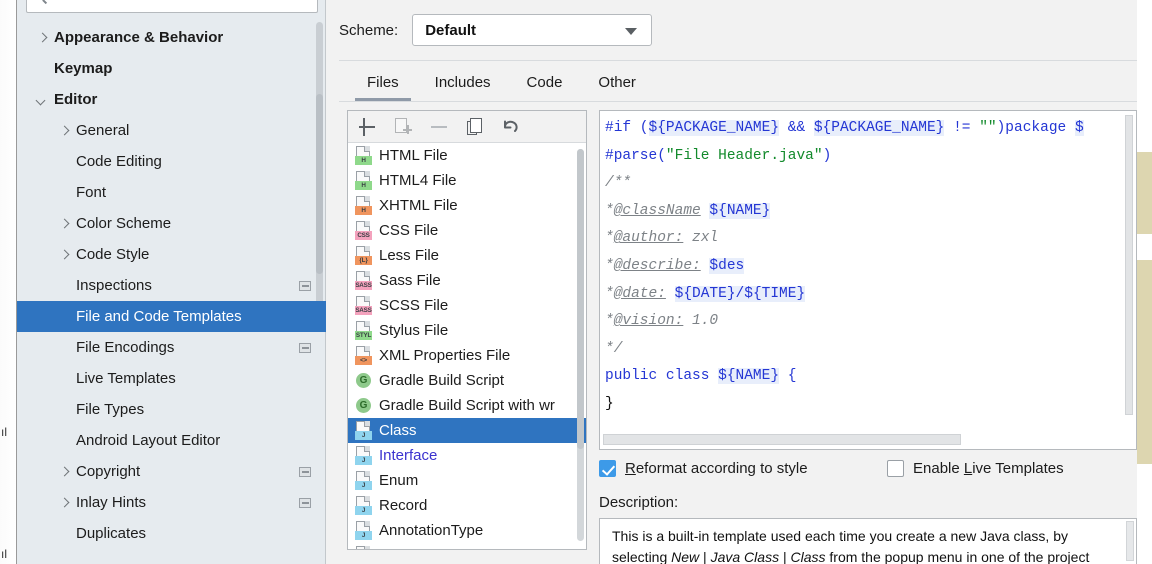 The image size is (1152, 564). Describe the element at coordinates (657, 265) in the screenshot. I see `code-token: @describe:` at that location.